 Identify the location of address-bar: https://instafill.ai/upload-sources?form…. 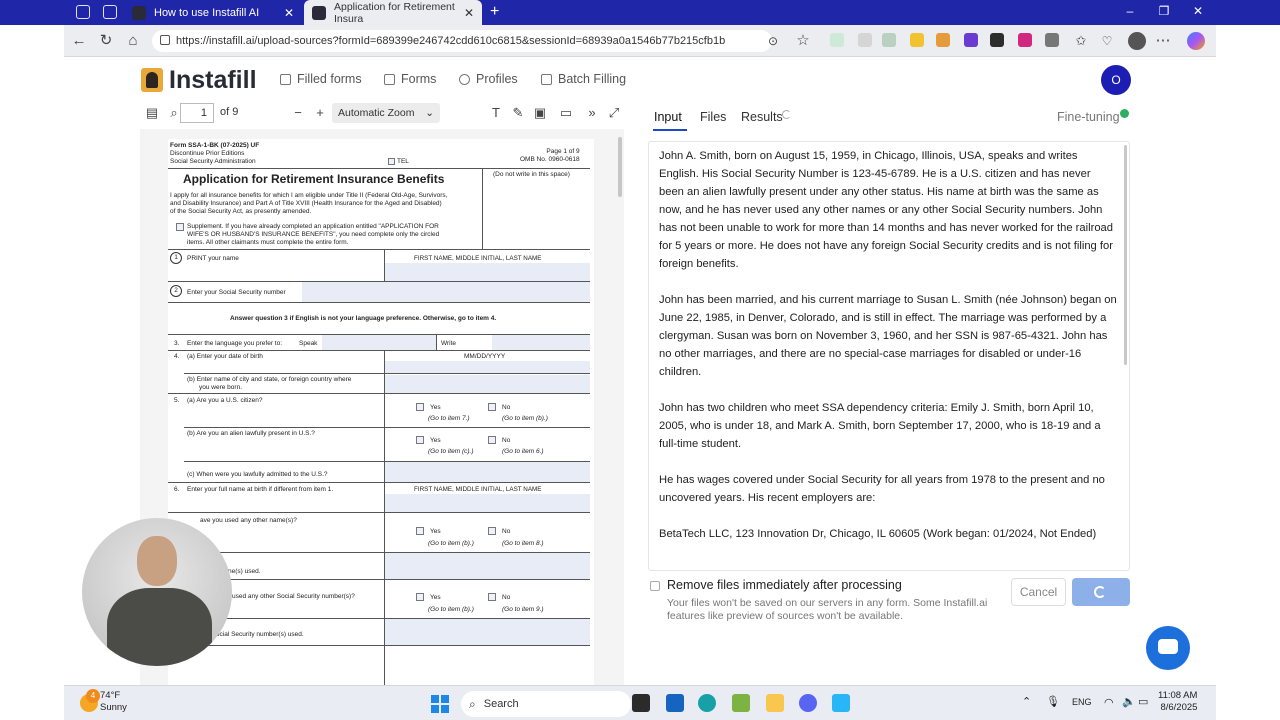
(462, 41).